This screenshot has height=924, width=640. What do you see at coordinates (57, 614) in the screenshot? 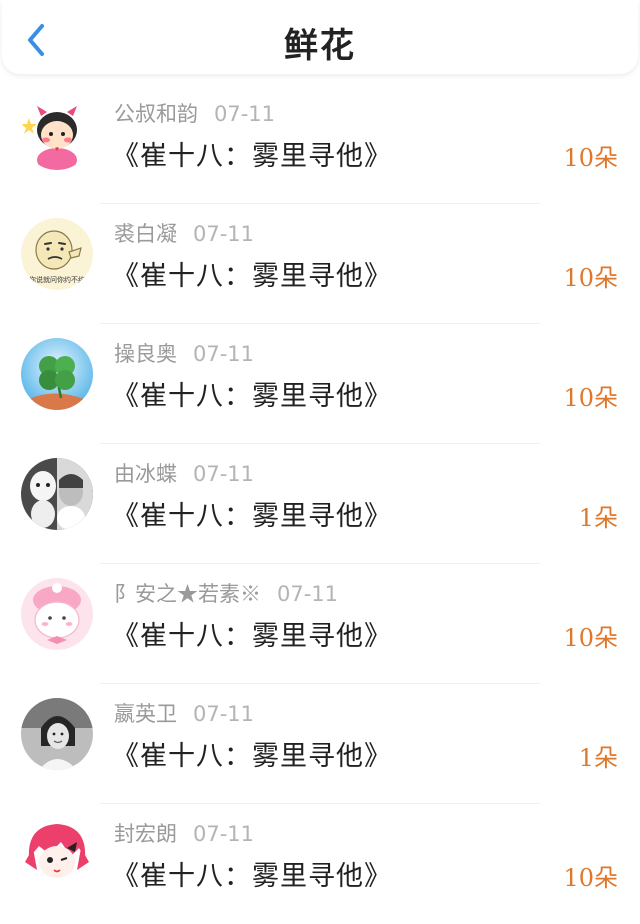
I see `pink-bunny-avatar` at bounding box center [57, 614].